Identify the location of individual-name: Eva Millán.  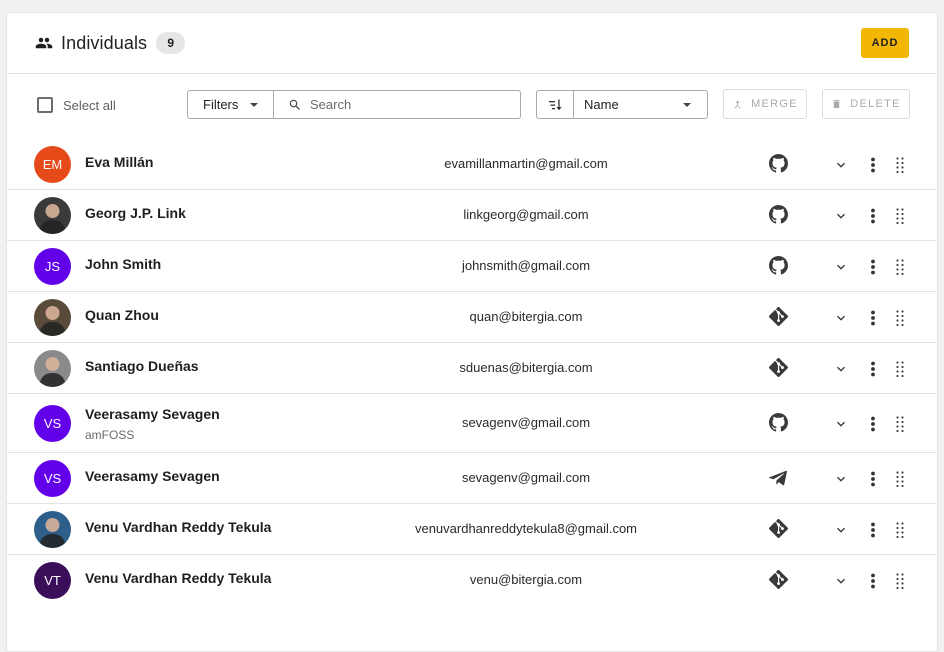
(119, 162).